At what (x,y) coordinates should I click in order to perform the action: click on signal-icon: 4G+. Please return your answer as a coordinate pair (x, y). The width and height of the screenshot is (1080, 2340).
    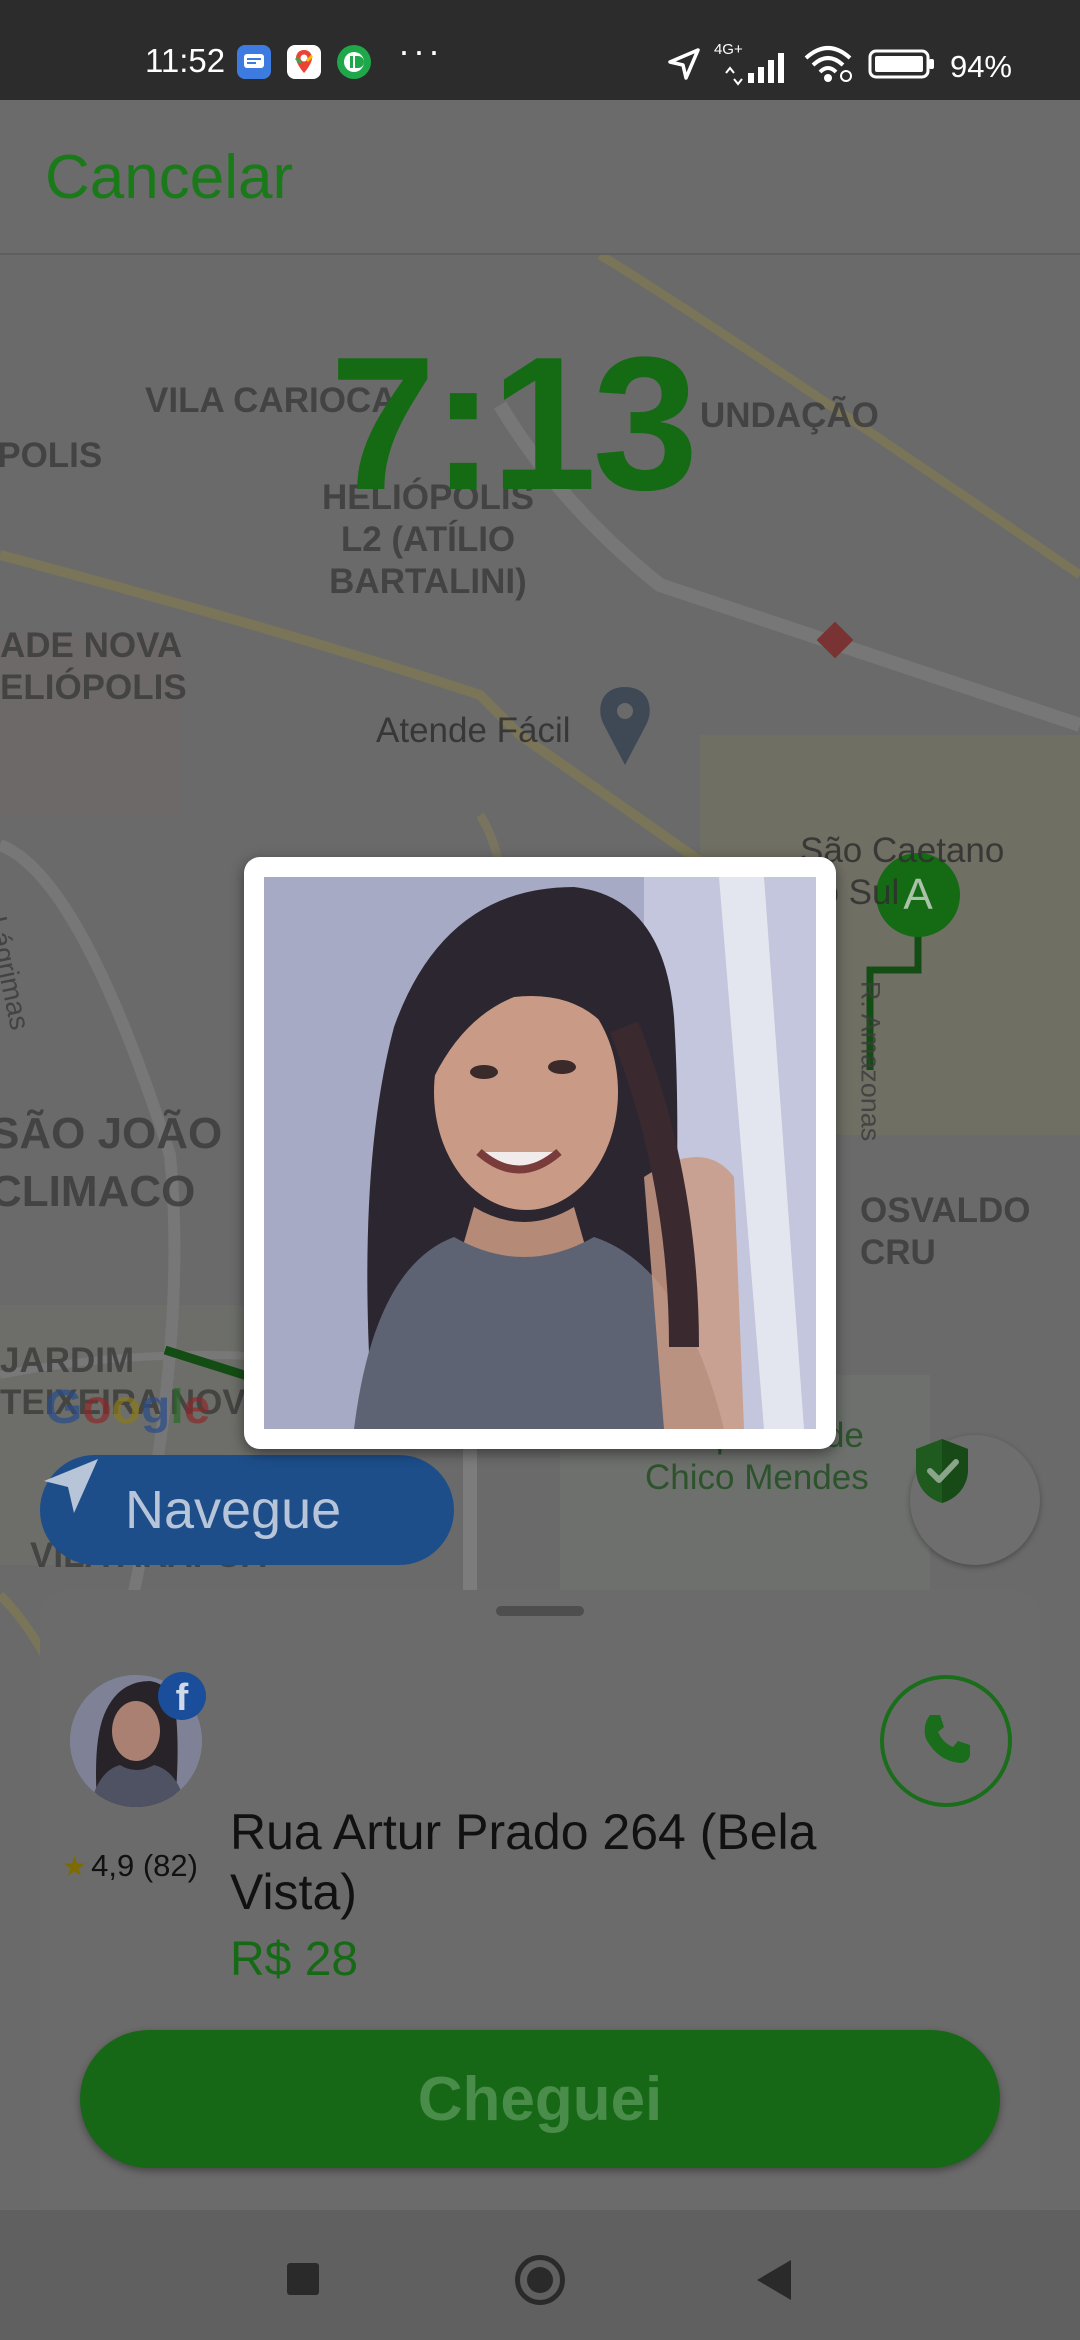
    Looking at the image, I should click on (751, 64).